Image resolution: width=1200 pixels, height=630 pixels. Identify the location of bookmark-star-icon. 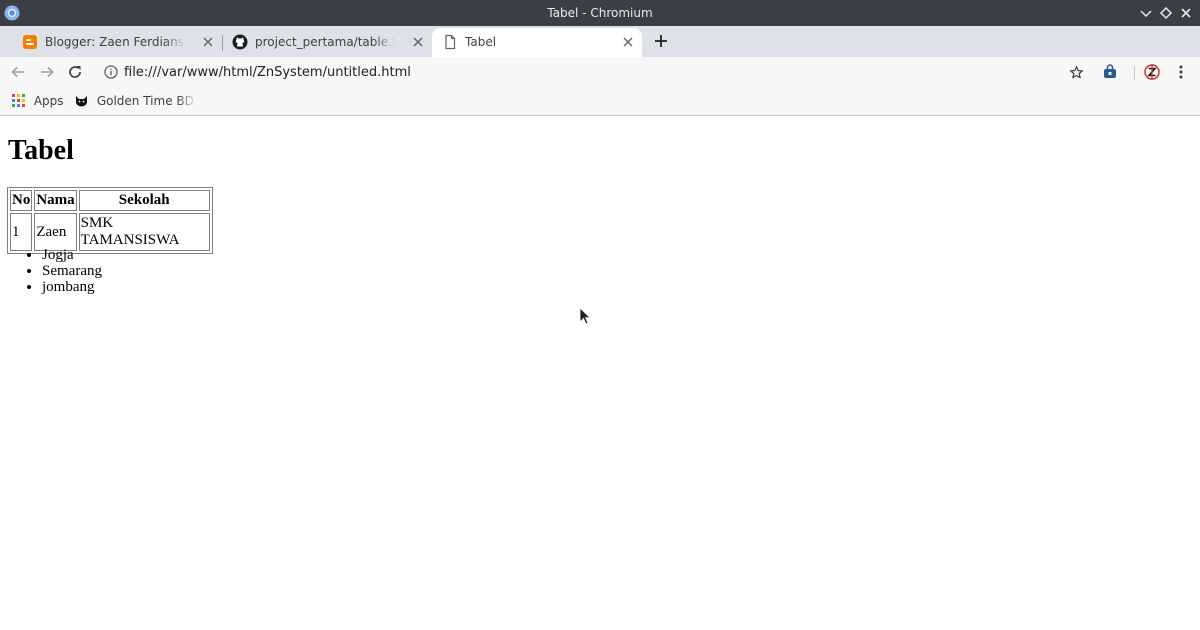
(1076, 72).